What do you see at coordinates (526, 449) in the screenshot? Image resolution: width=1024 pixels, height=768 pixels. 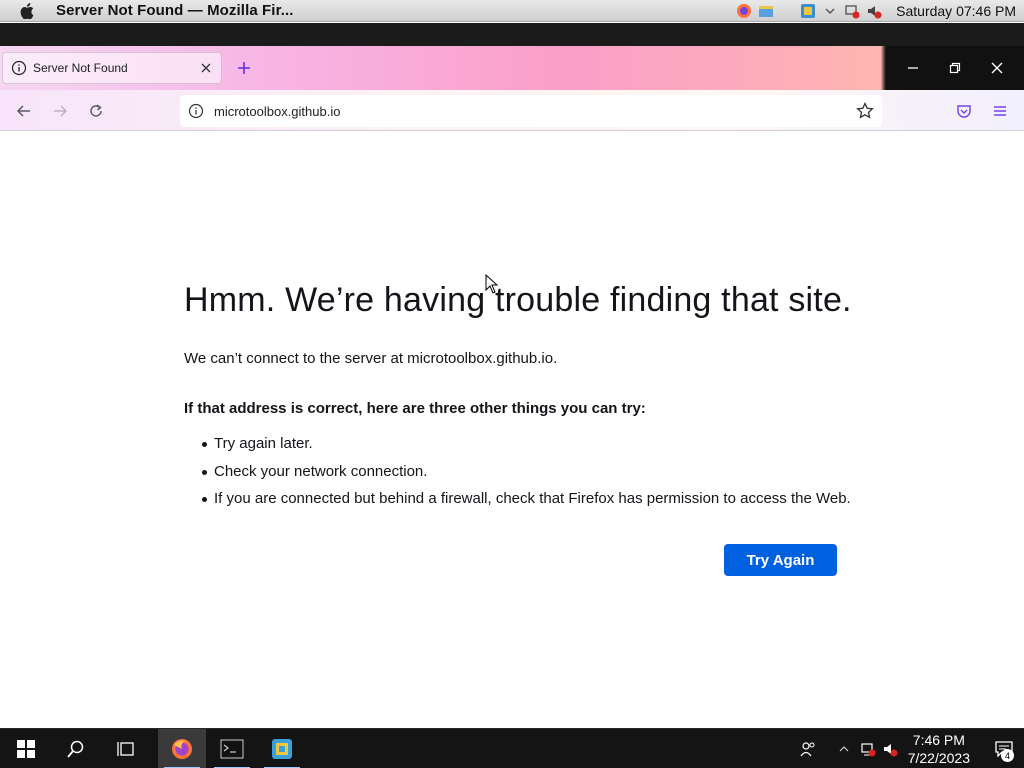 I see `list-item: Try again later.` at bounding box center [526, 449].